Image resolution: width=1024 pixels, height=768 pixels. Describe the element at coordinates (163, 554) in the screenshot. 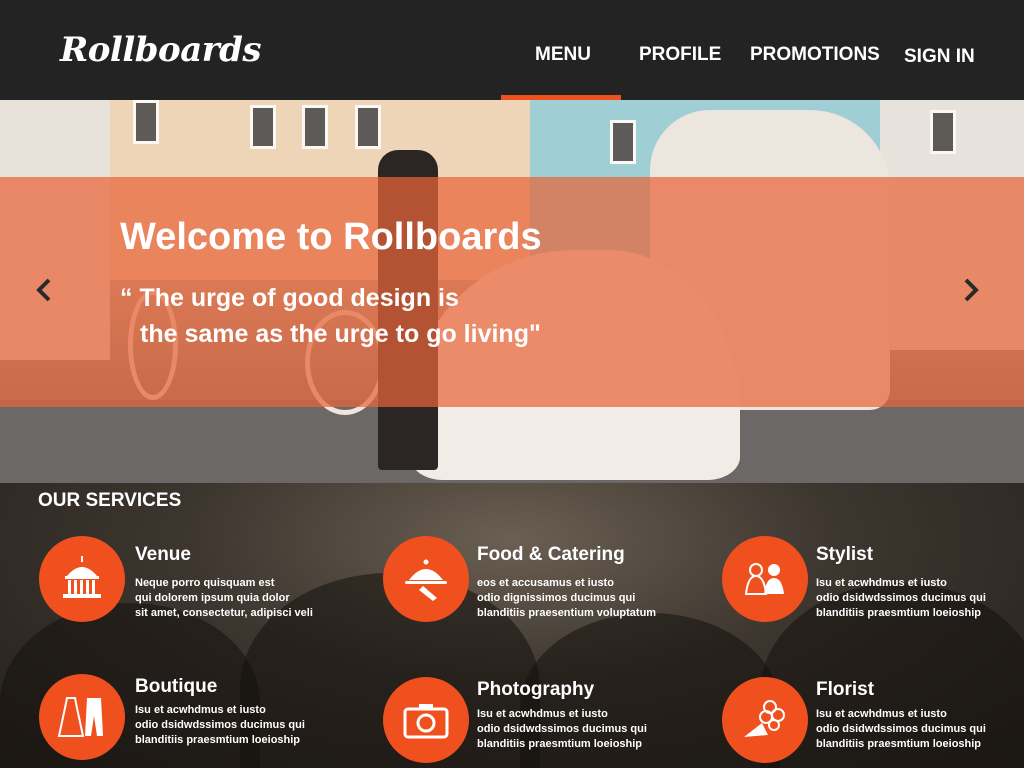

I see `service-title: Venue` at that location.